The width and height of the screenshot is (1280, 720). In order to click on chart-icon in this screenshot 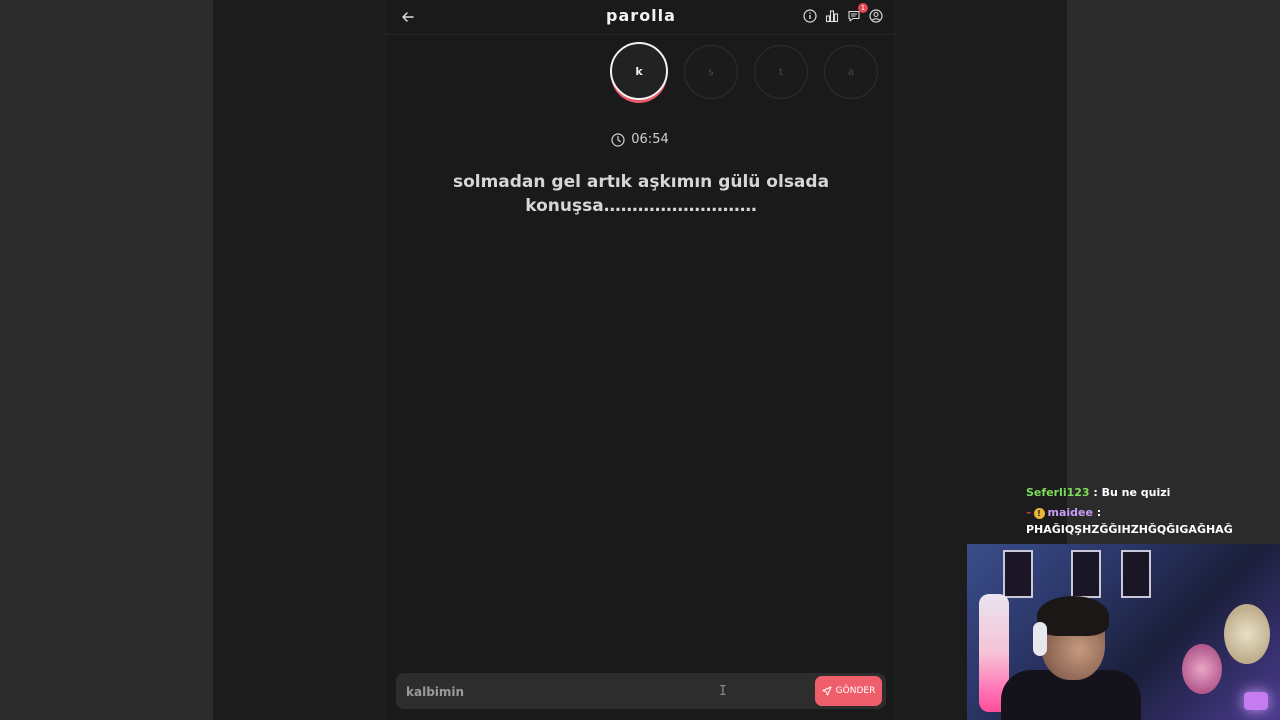, I will do `click(832, 16)`.